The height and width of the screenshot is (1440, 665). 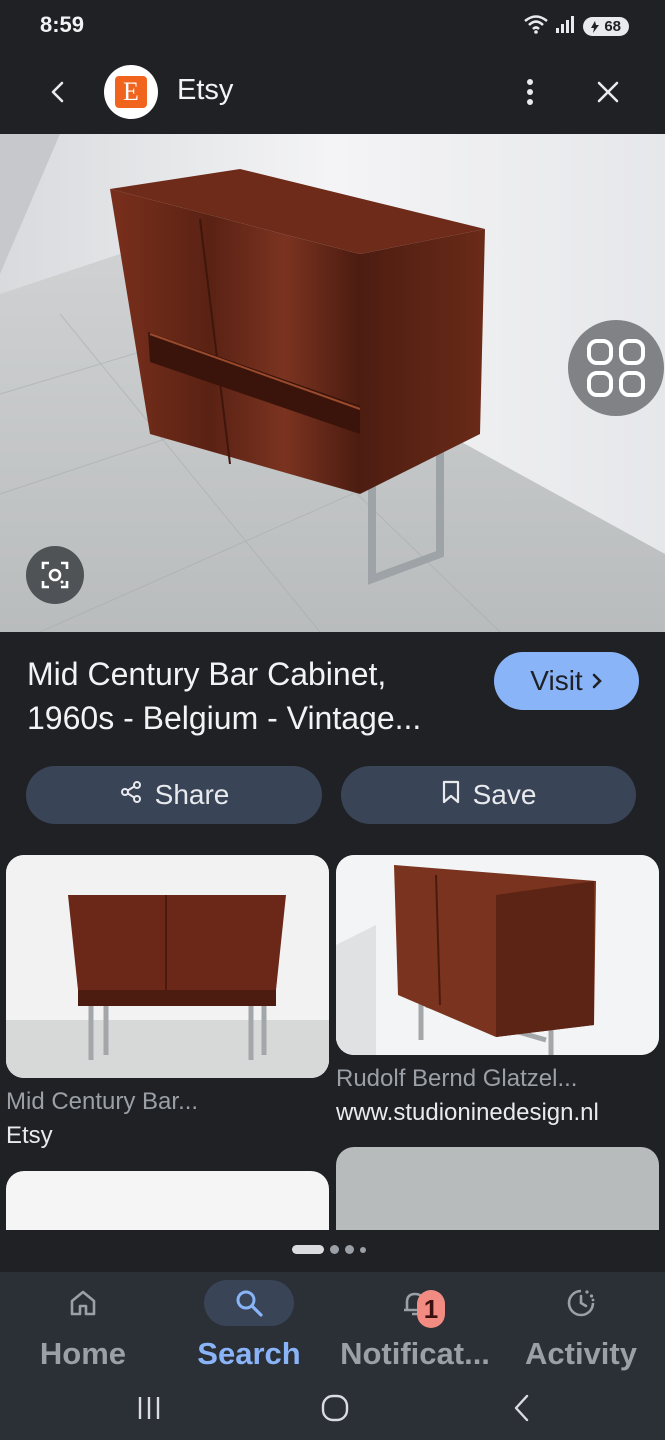 I want to click on battery-icon: 68, so click(x=606, y=26).